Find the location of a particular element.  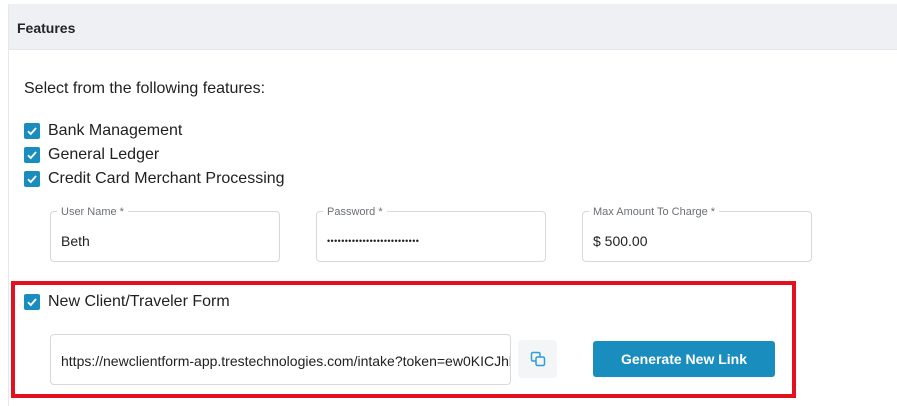

panel-title: Features is located at coordinates (46, 28).